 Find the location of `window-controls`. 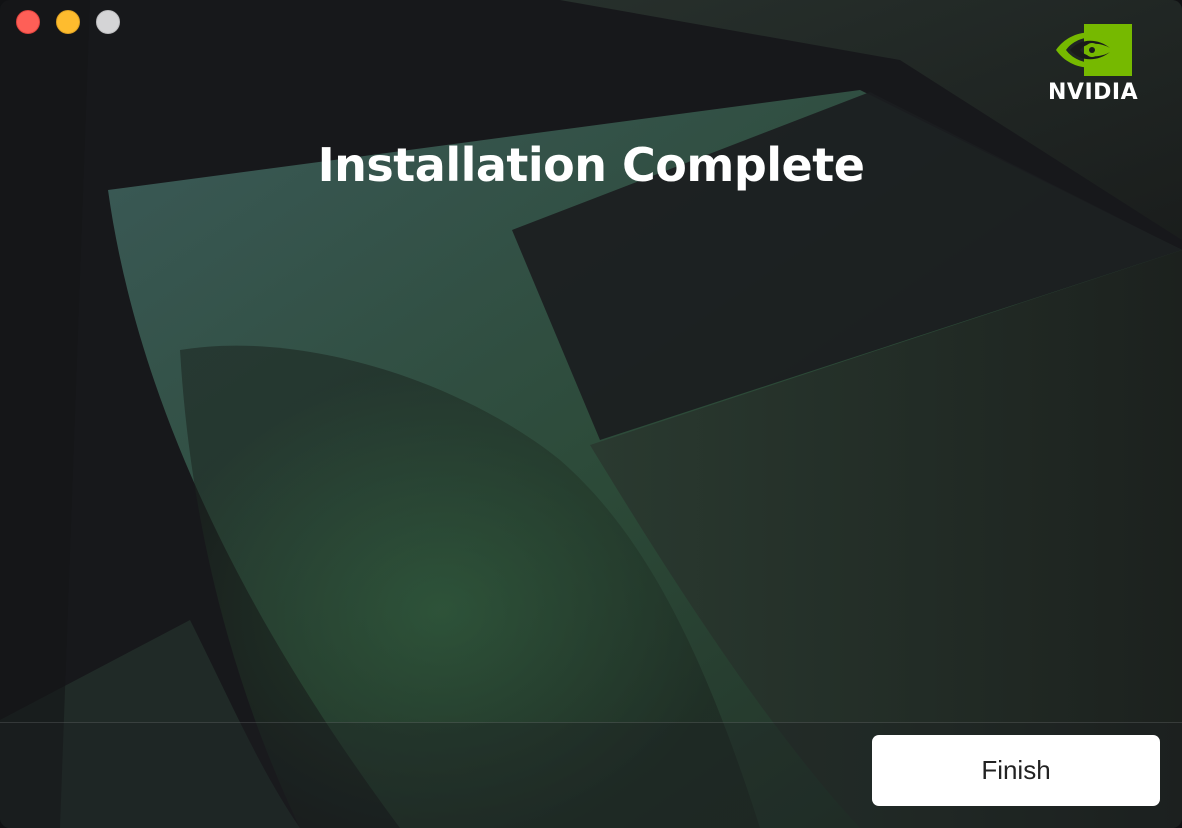

window-controls is located at coordinates (68, 22).